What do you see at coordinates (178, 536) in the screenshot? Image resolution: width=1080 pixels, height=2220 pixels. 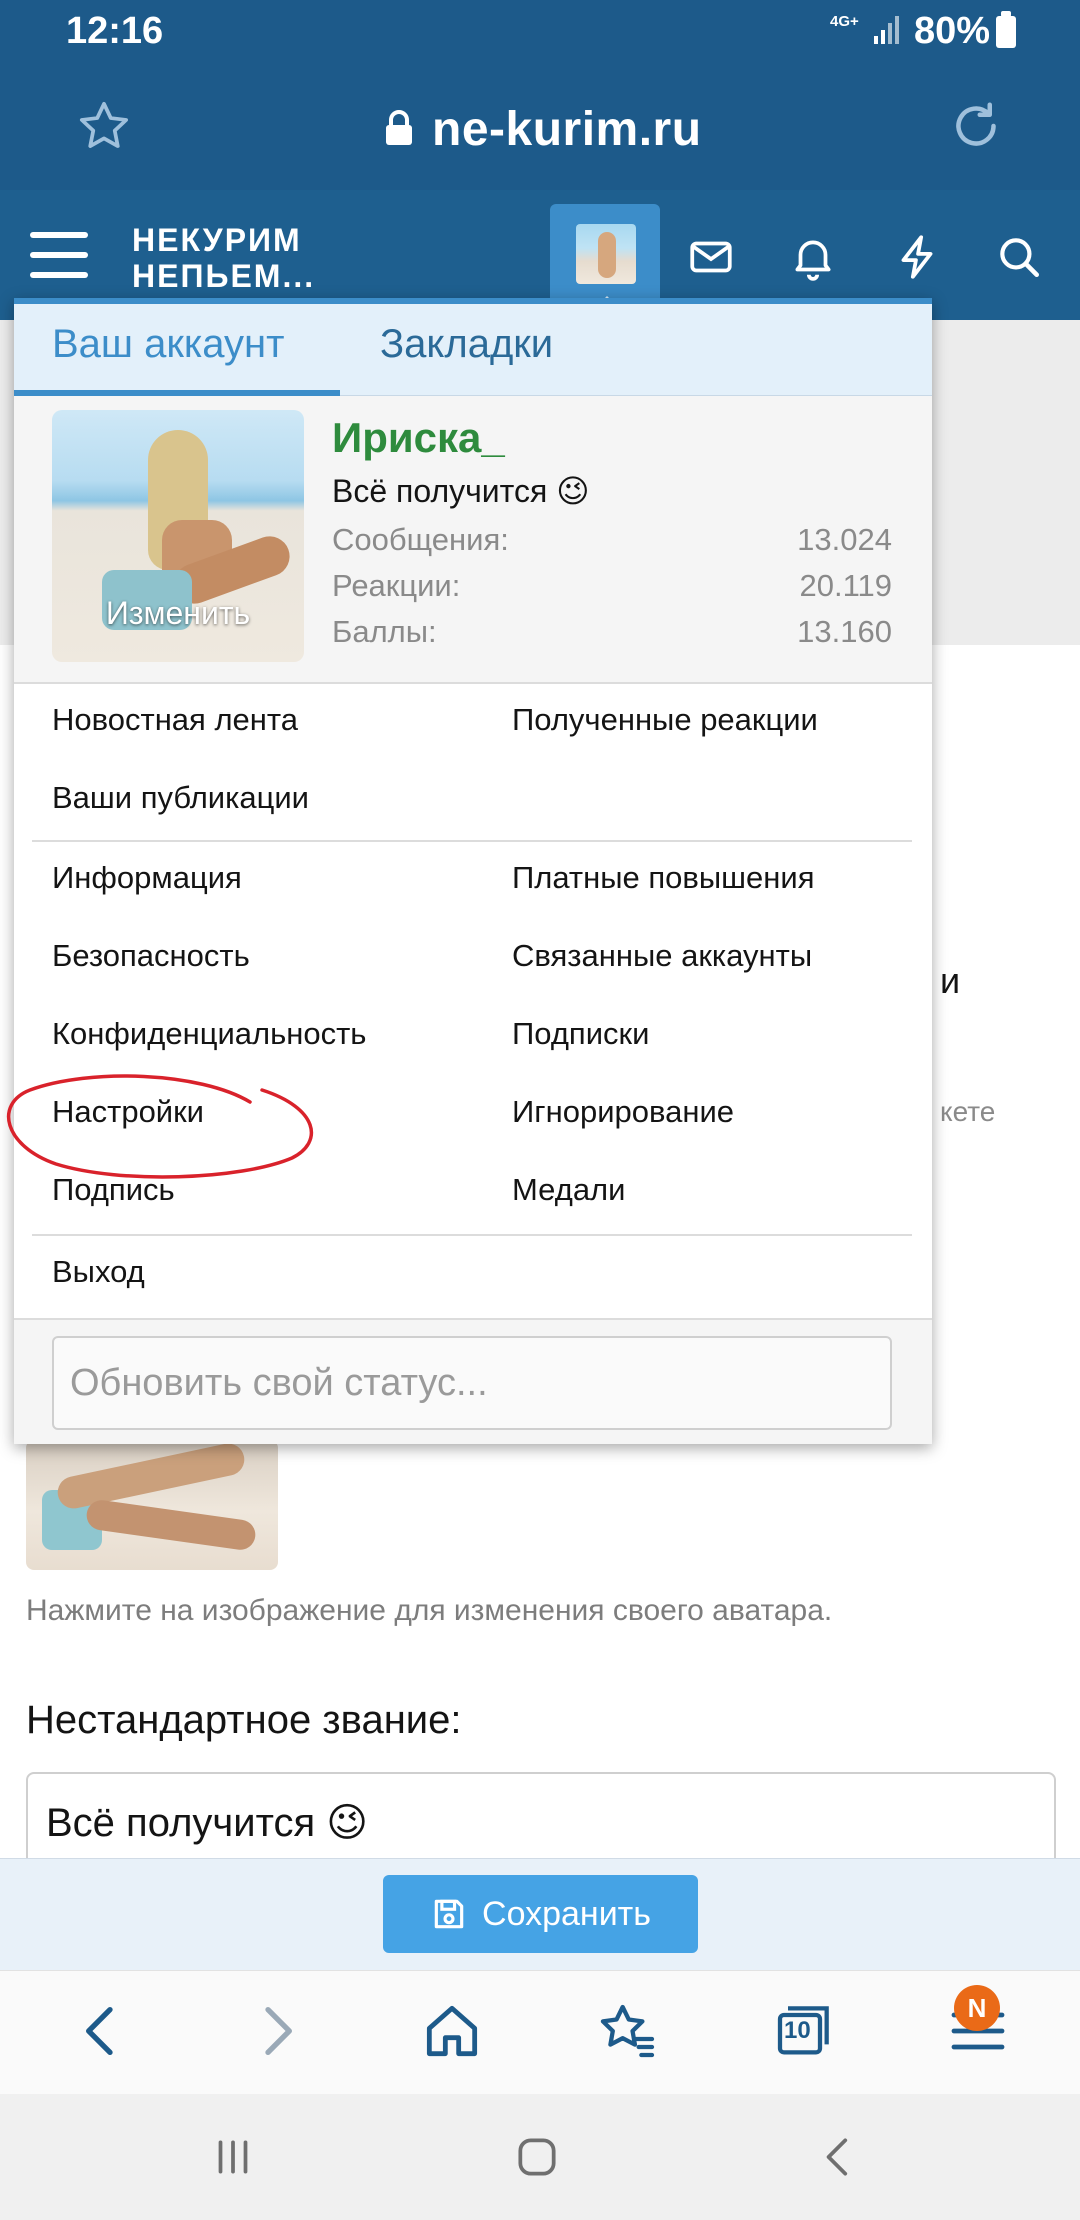 I see `profile-photo: Изменить` at bounding box center [178, 536].